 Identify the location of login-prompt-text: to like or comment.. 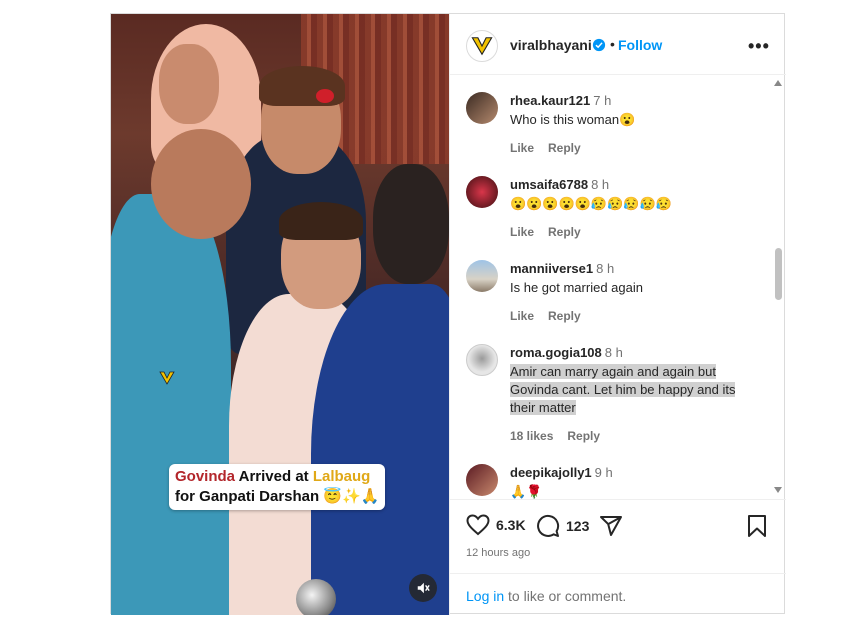
(565, 596).